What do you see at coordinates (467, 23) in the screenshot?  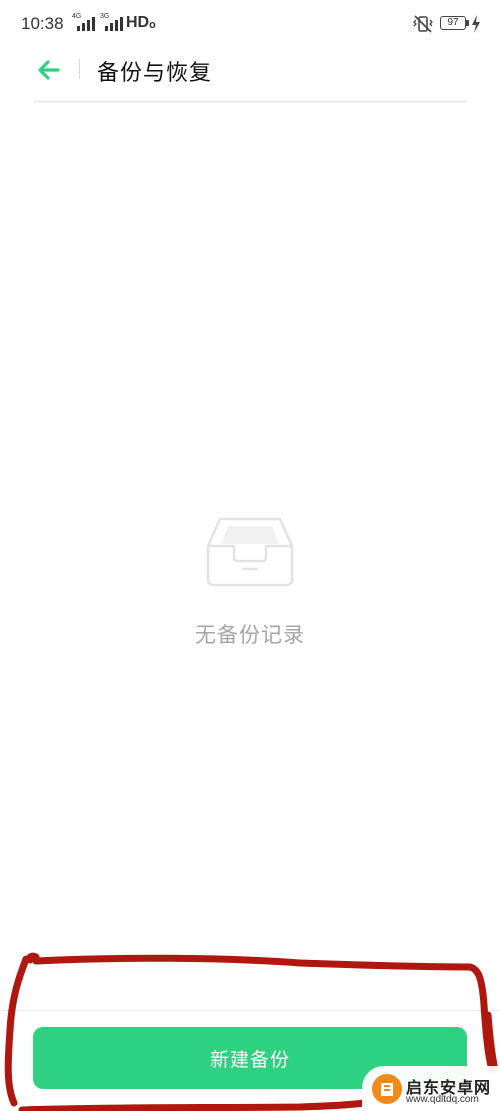 I see `battery-tip` at bounding box center [467, 23].